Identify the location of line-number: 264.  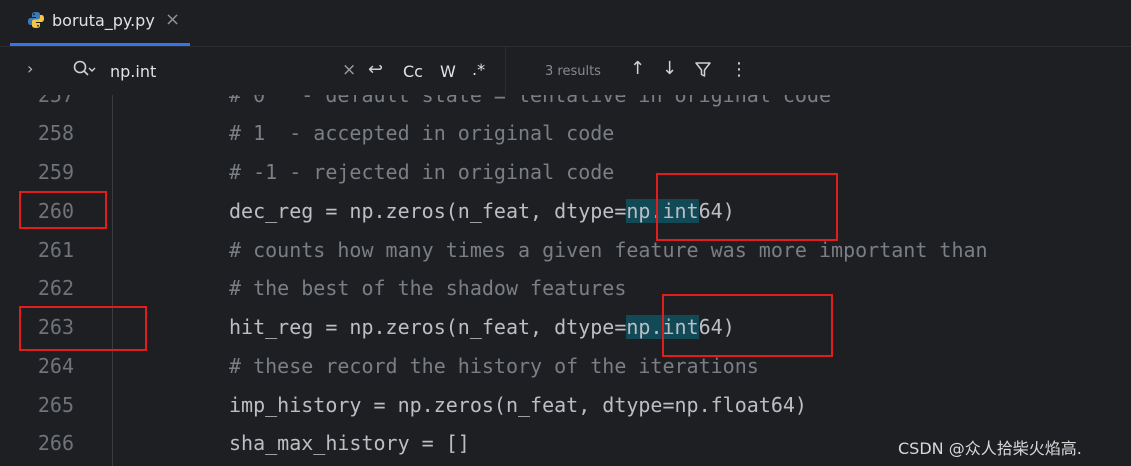
(55, 366).